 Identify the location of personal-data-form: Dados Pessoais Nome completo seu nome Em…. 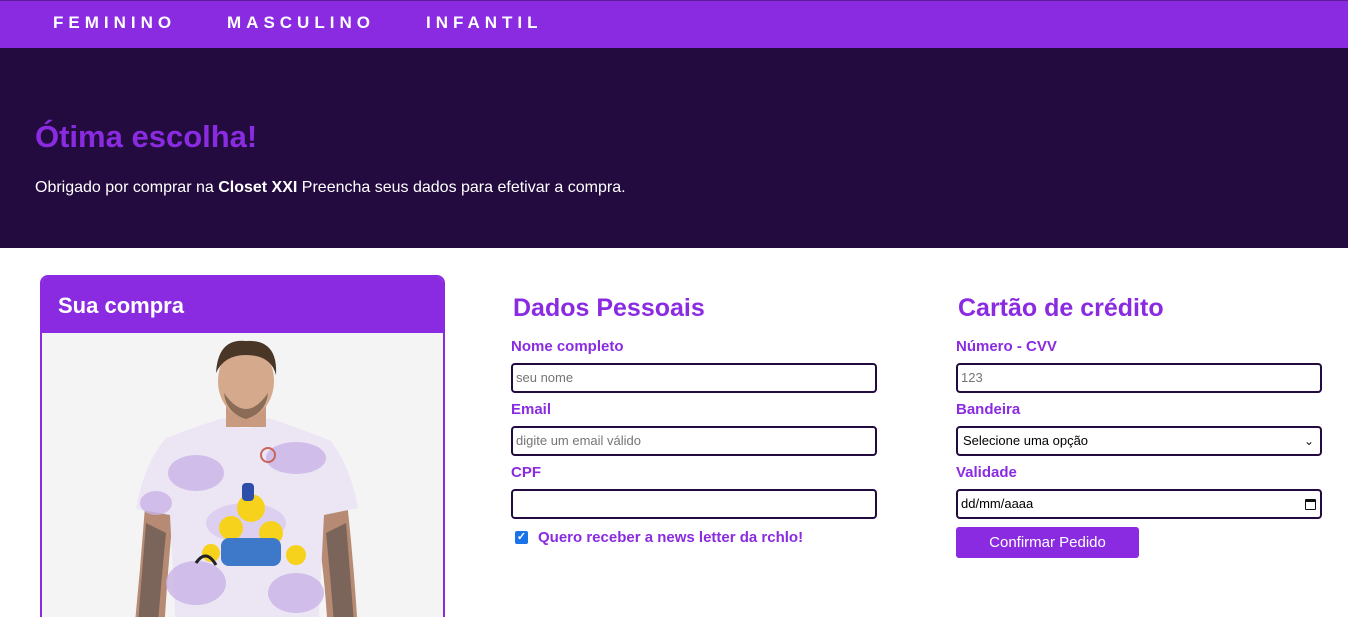
(694, 420).